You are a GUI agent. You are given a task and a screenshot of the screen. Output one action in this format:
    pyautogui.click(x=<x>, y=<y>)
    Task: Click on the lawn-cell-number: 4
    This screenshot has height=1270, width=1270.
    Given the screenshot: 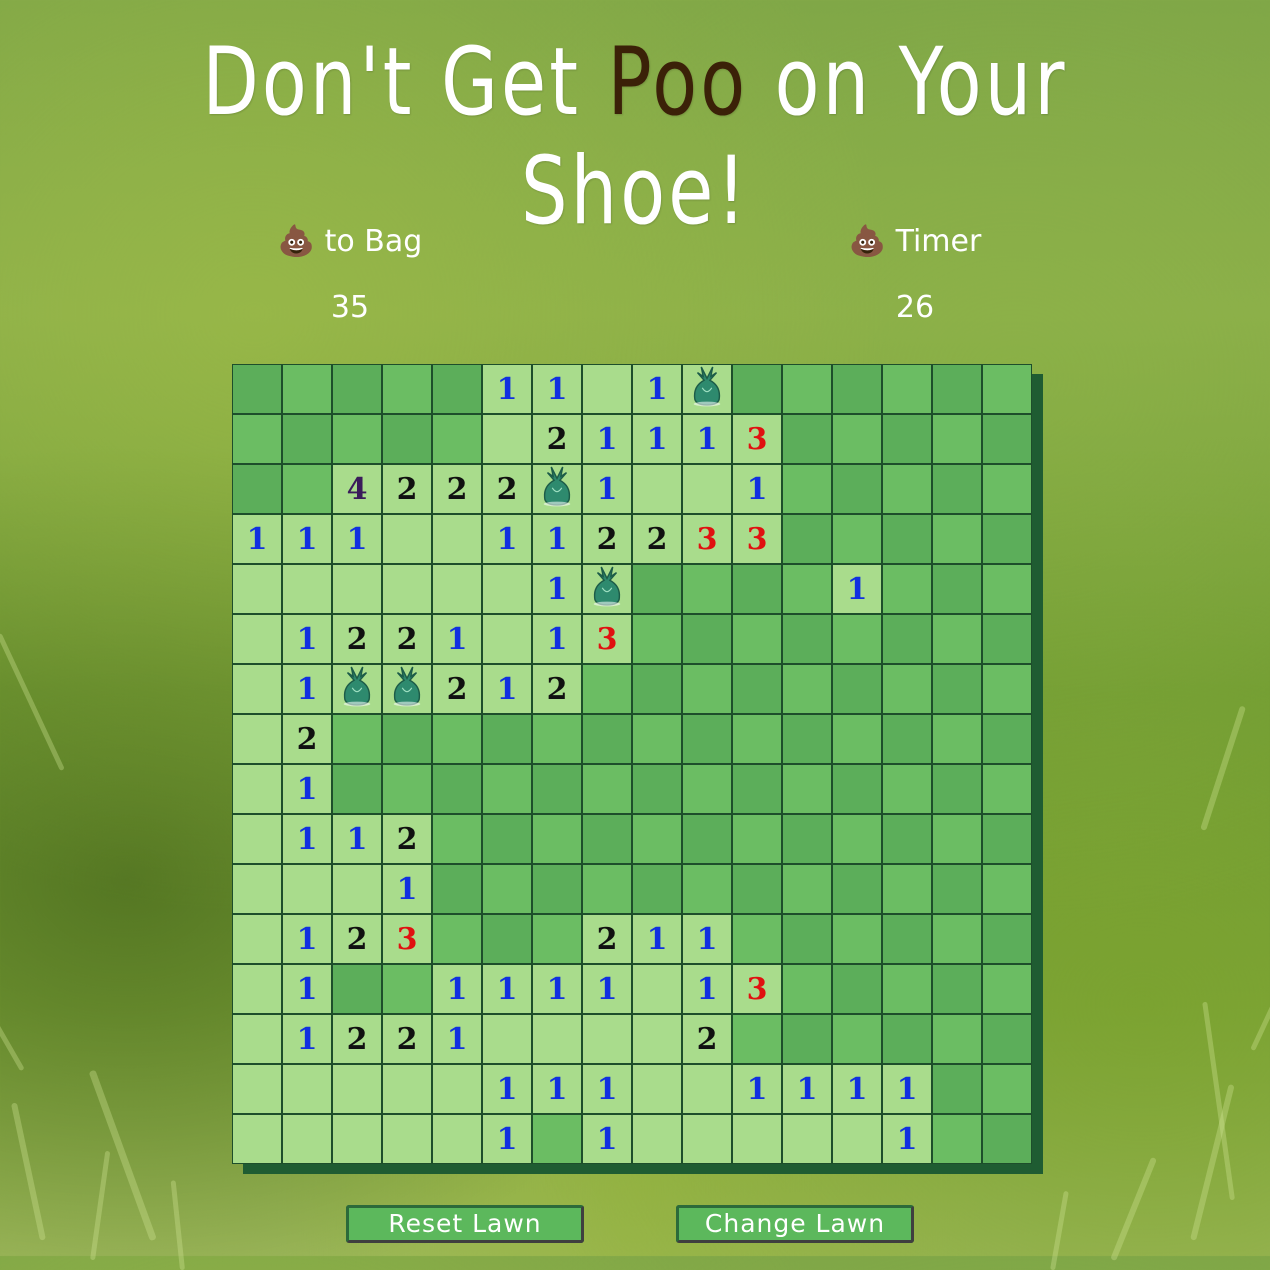 What is the action you would take?
    pyautogui.click(x=357, y=489)
    